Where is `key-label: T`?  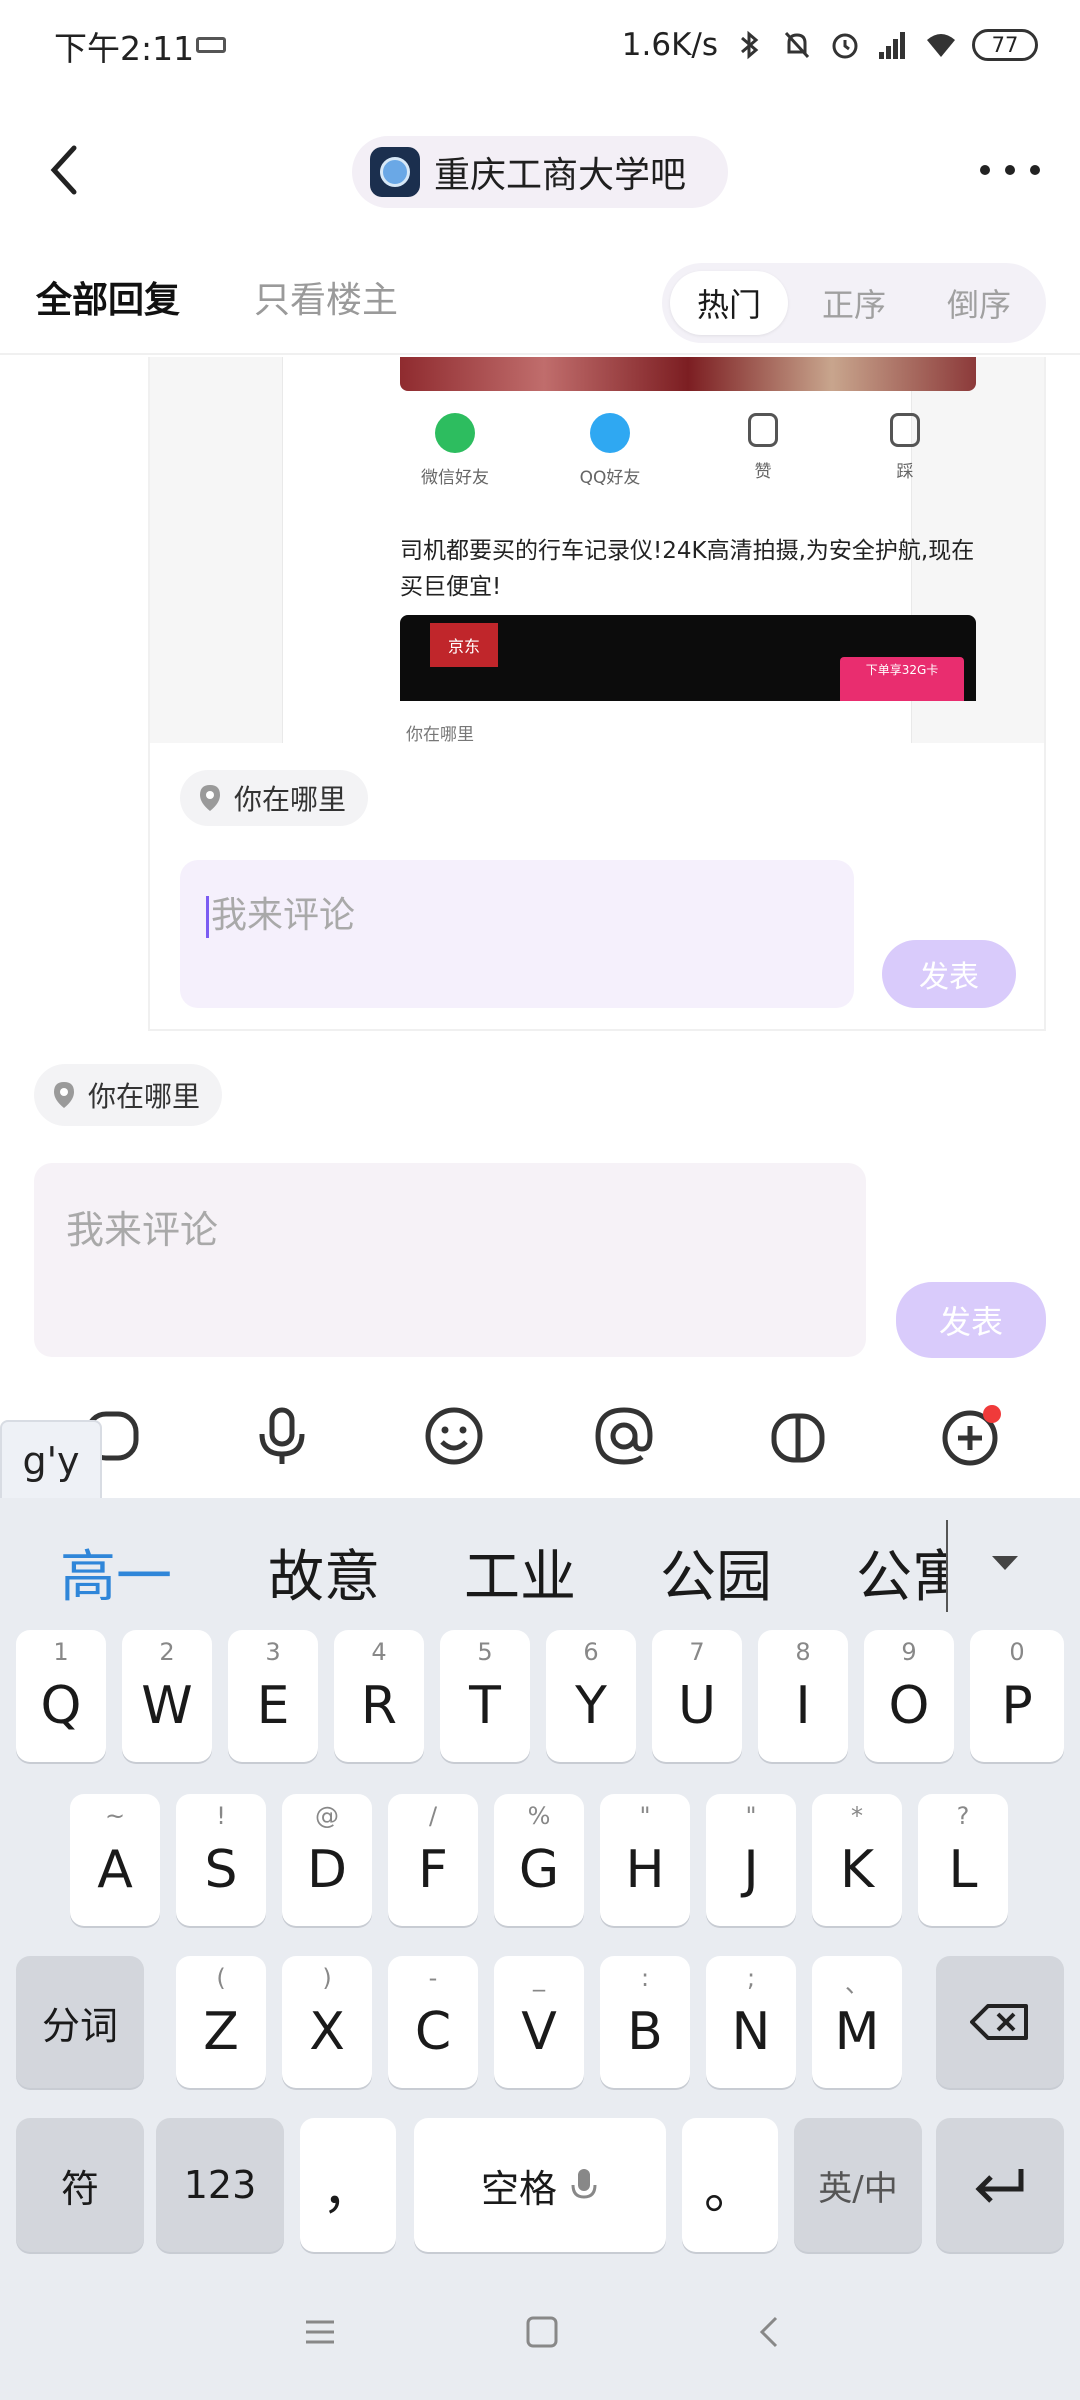
key-label: T is located at coordinates (485, 1706).